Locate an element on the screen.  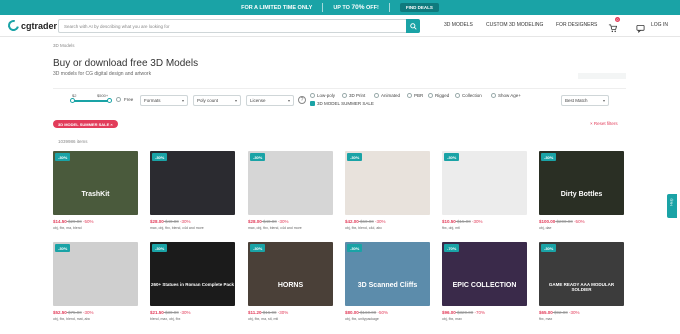
collection-checkbox is located at coordinates (457, 95).